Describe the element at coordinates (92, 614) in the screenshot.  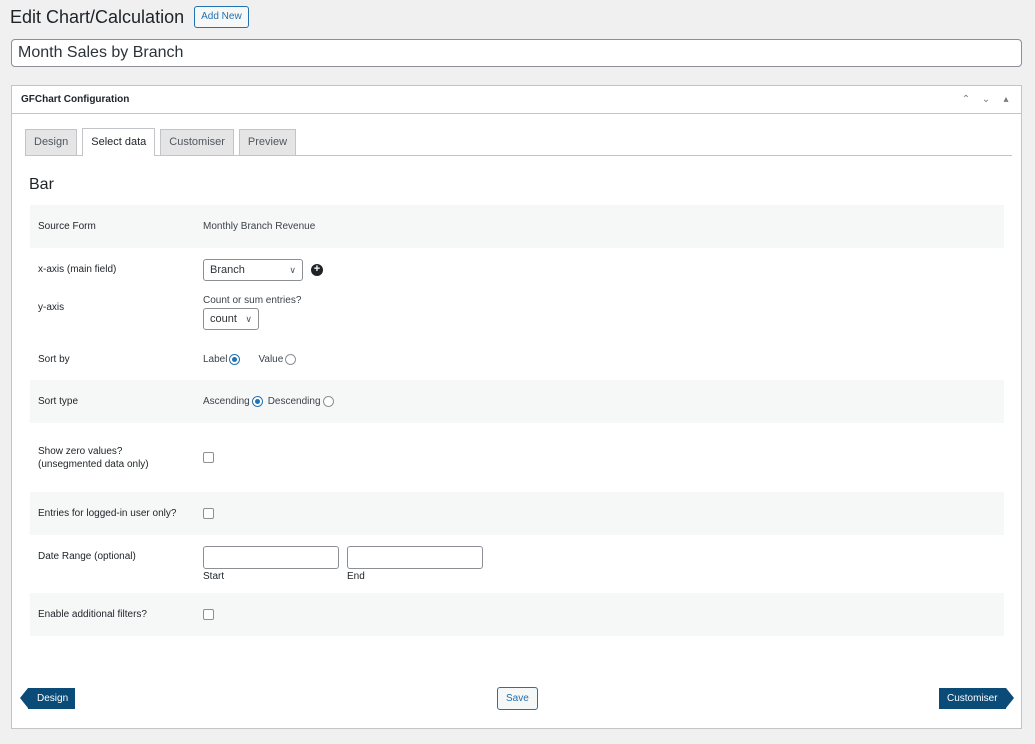
I see `additional-filters-label: Enable additional filters?` at that location.